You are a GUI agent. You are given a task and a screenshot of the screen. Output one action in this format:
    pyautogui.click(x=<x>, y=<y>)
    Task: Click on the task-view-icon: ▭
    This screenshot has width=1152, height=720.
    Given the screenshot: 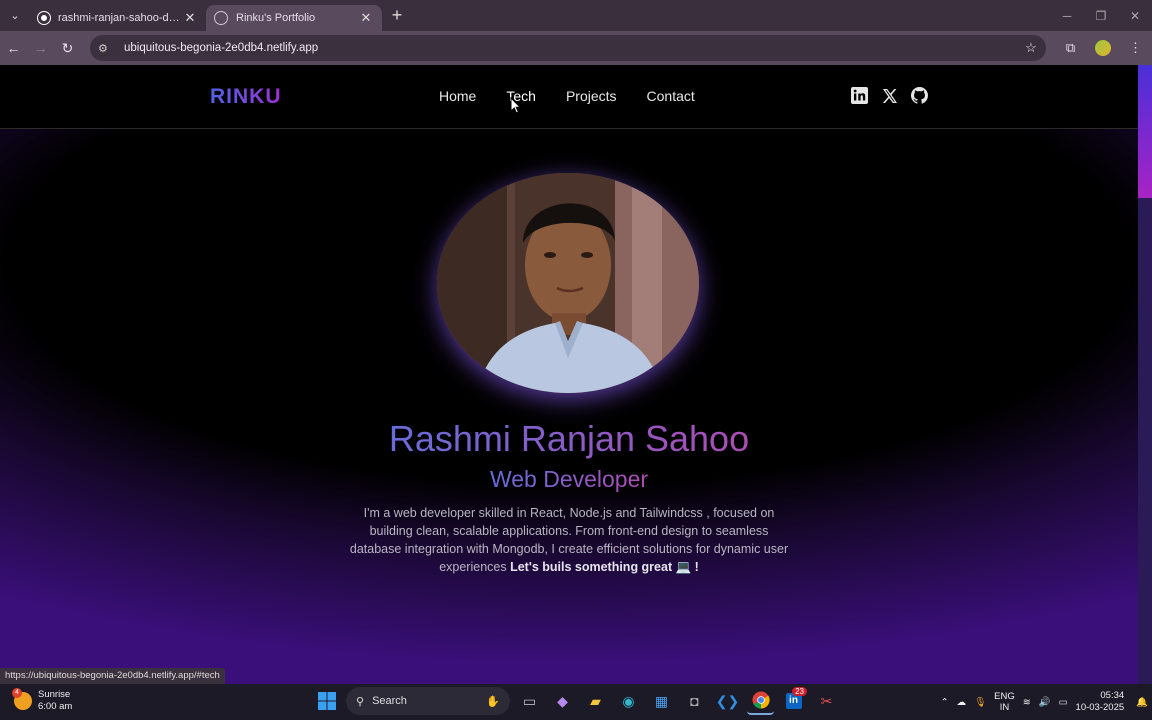 What is the action you would take?
    pyautogui.click(x=529, y=701)
    